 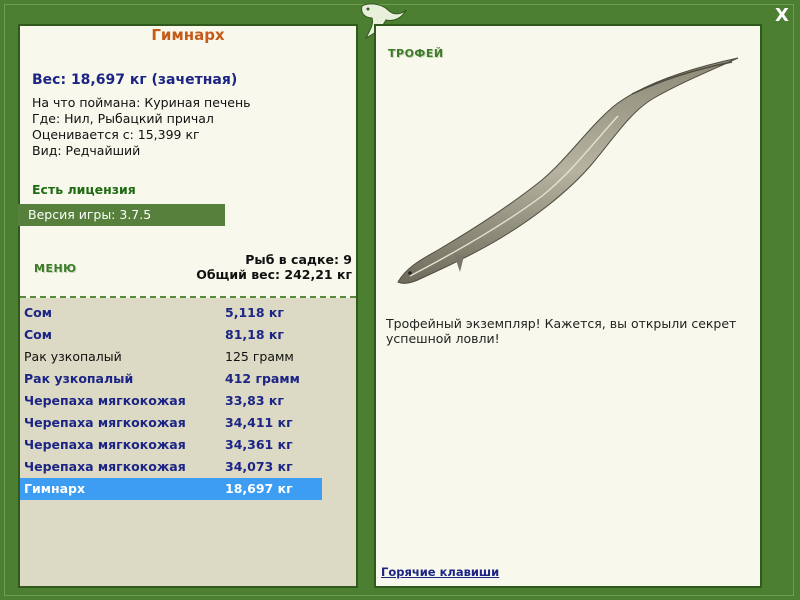 I want to click on catch-item-weight: 34,361 кг, so click(x=259, y=444).